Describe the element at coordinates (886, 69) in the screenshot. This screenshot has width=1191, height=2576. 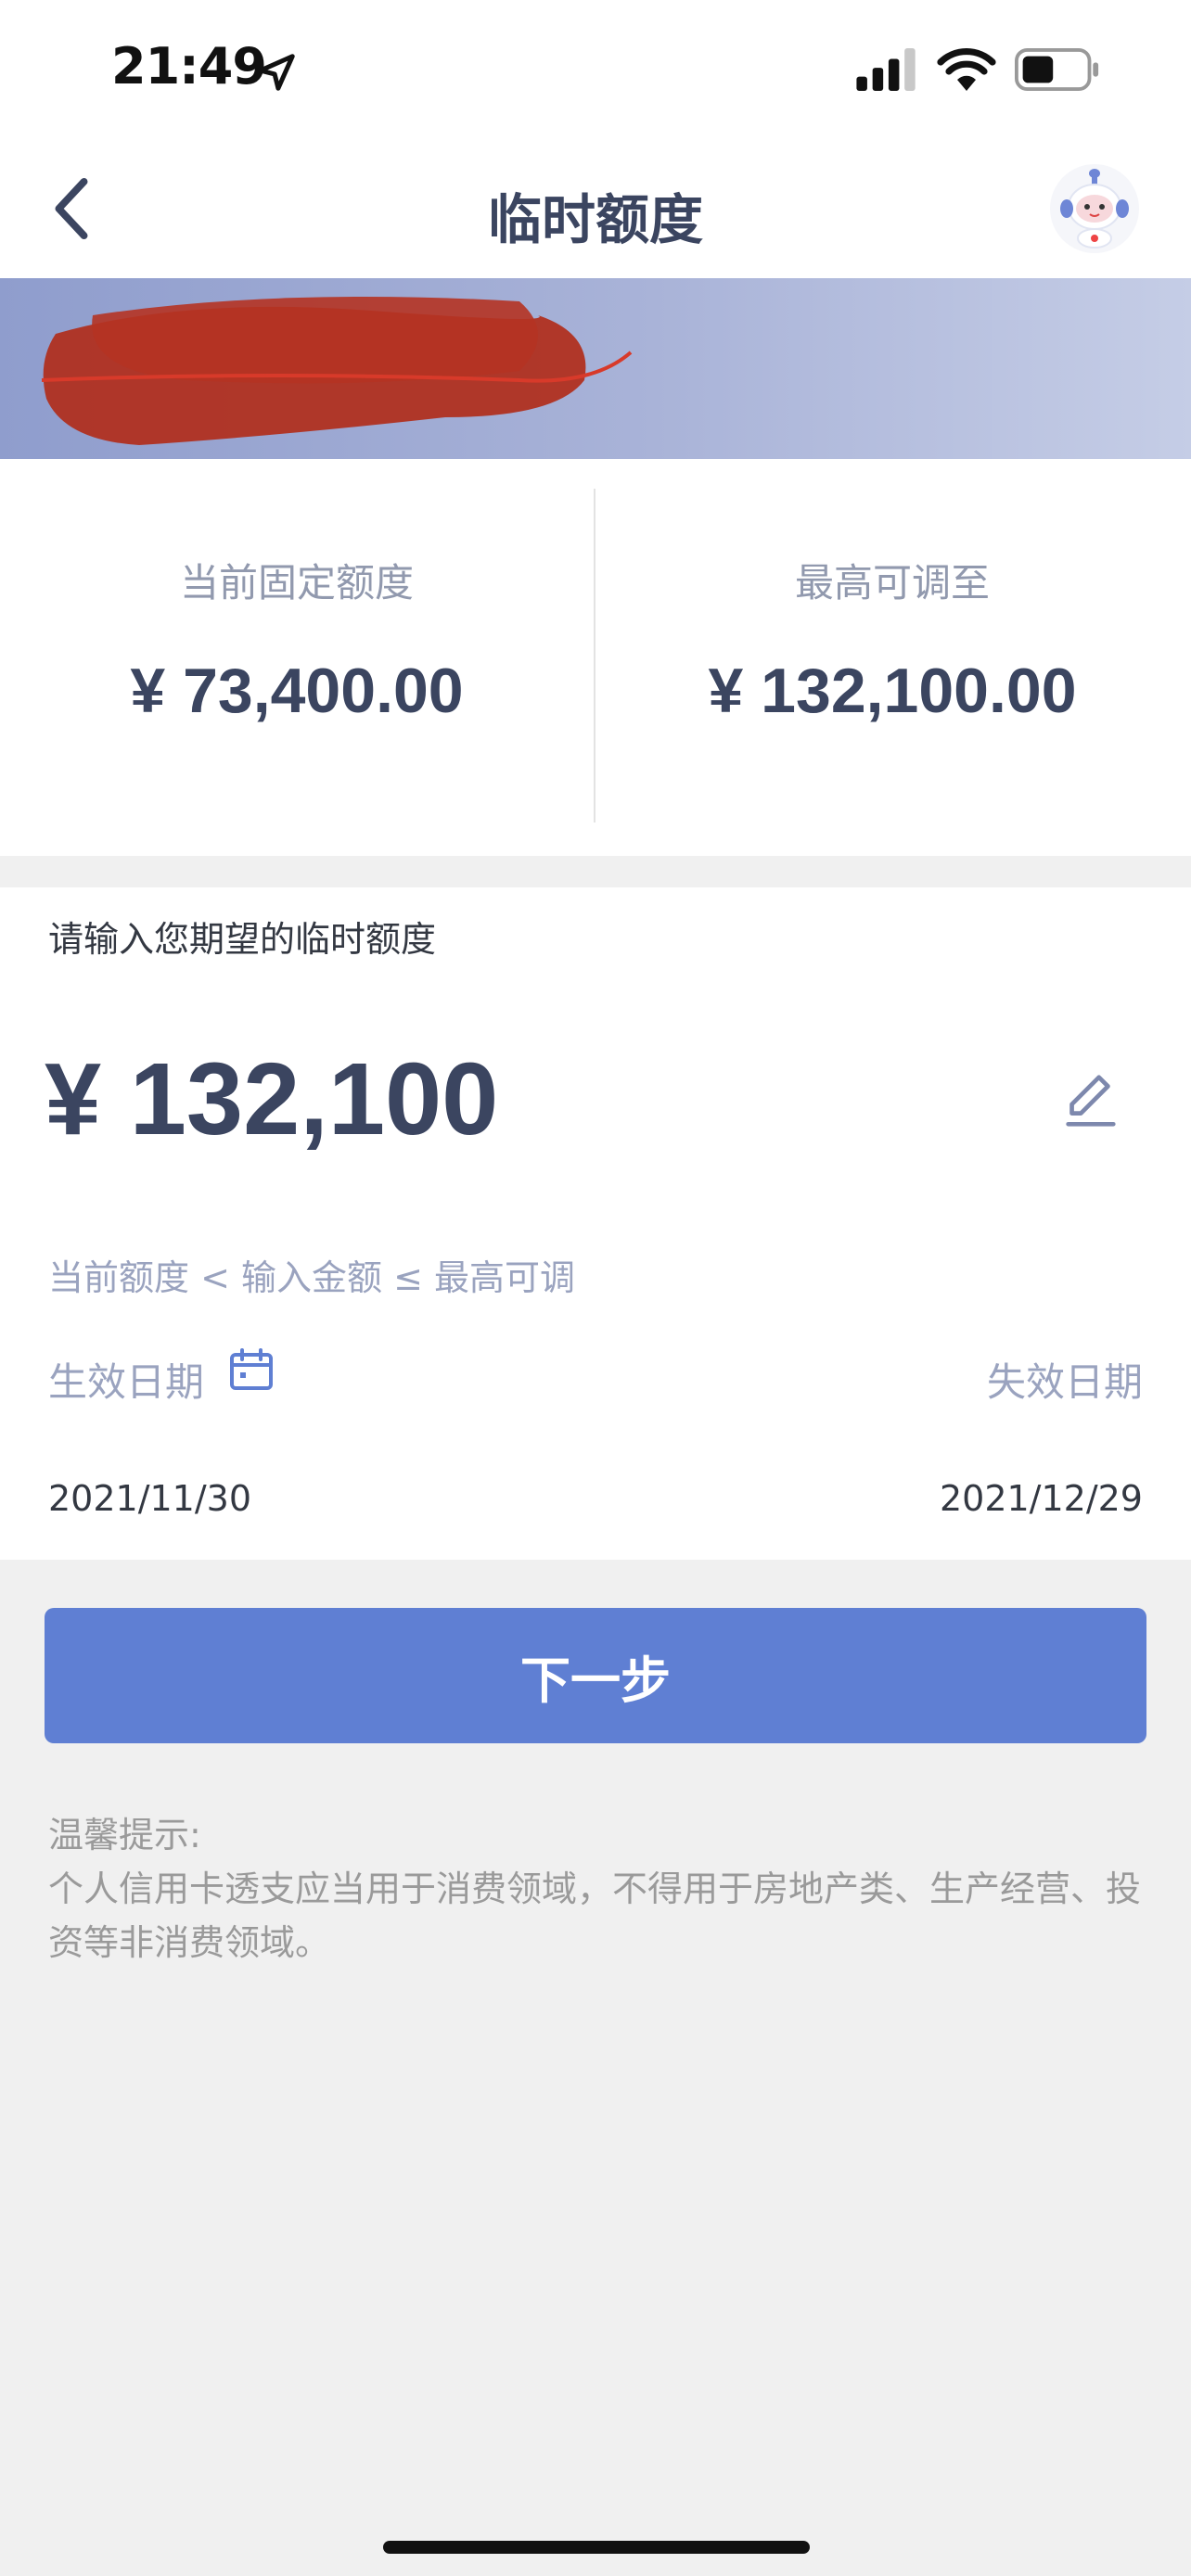
I see `signal-icon` at that location.